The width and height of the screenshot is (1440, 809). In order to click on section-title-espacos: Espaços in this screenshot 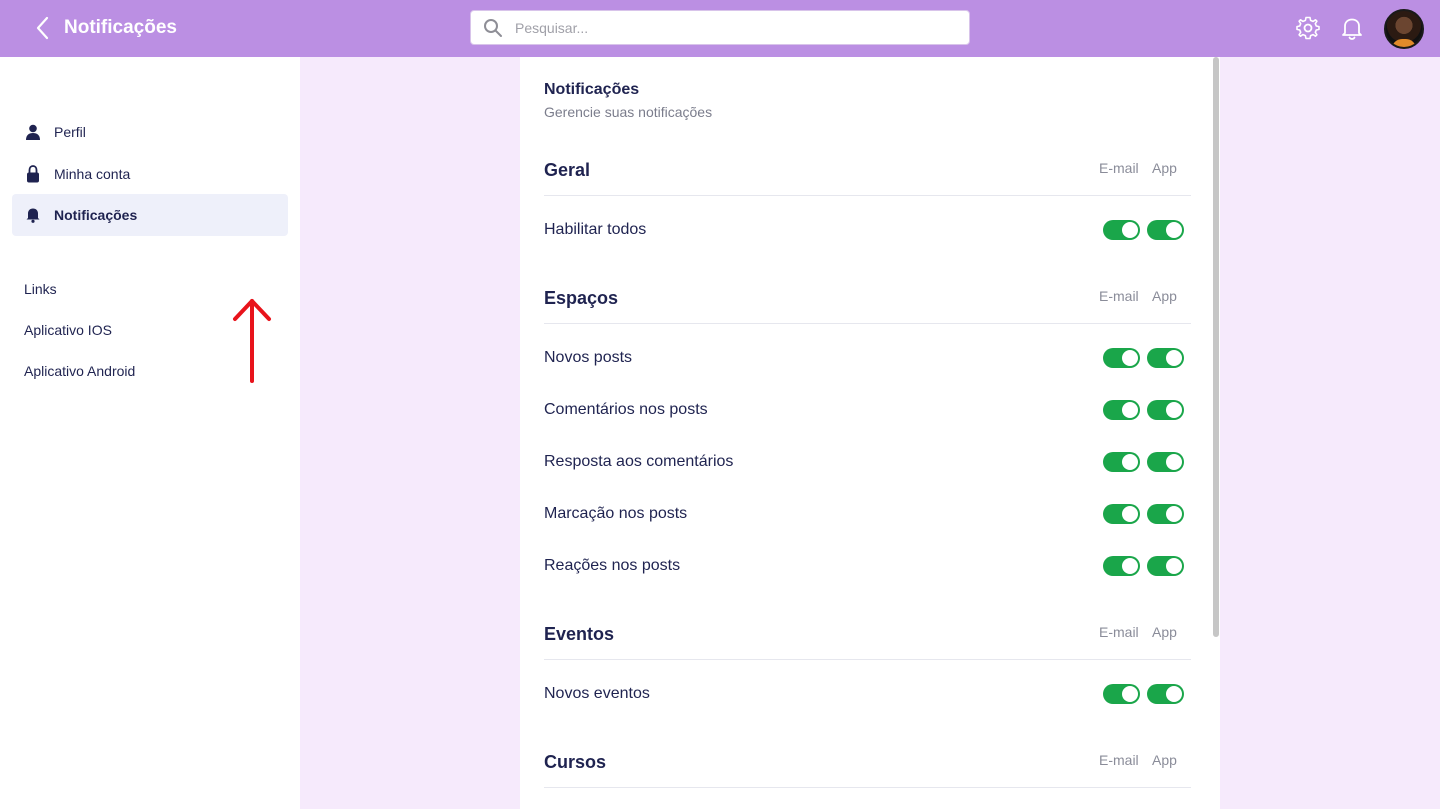, I will do `click(581, 298)`.